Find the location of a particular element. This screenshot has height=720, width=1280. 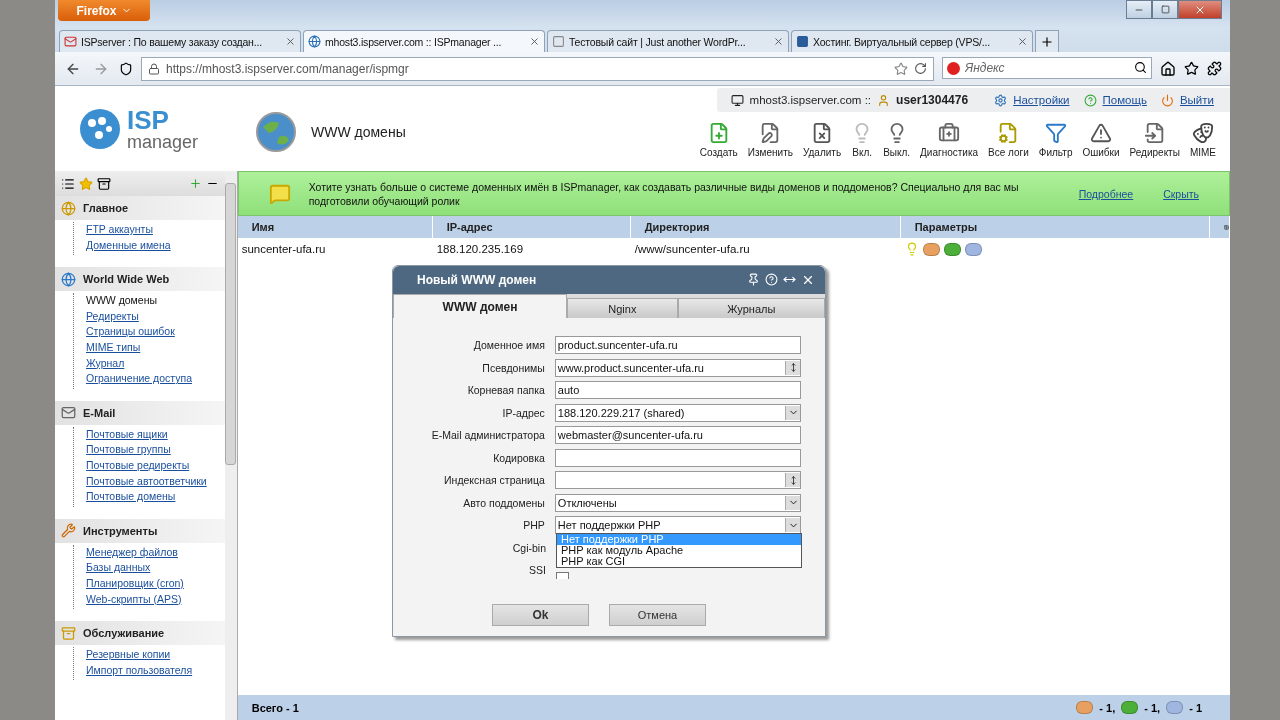

list-icon is located at coordinates (68, 183).